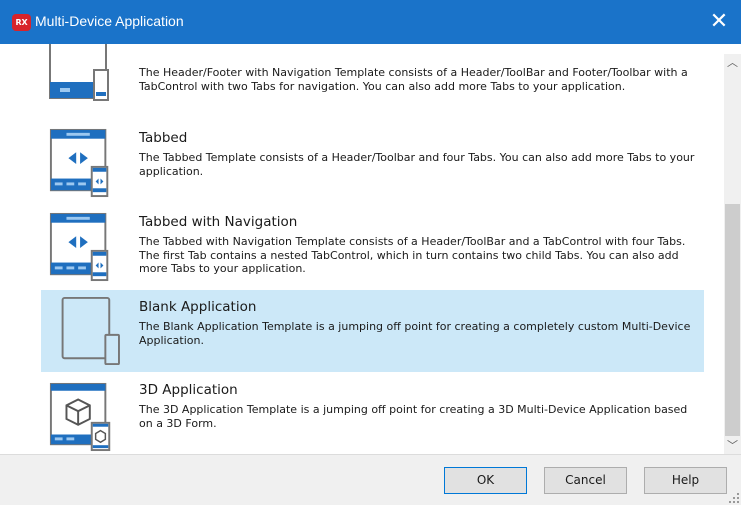 The width and height of the screenshot is (741, 505). Describe the element at coordinates (719, 22) in the screenshot. I see `close-button: ✕` at that location.